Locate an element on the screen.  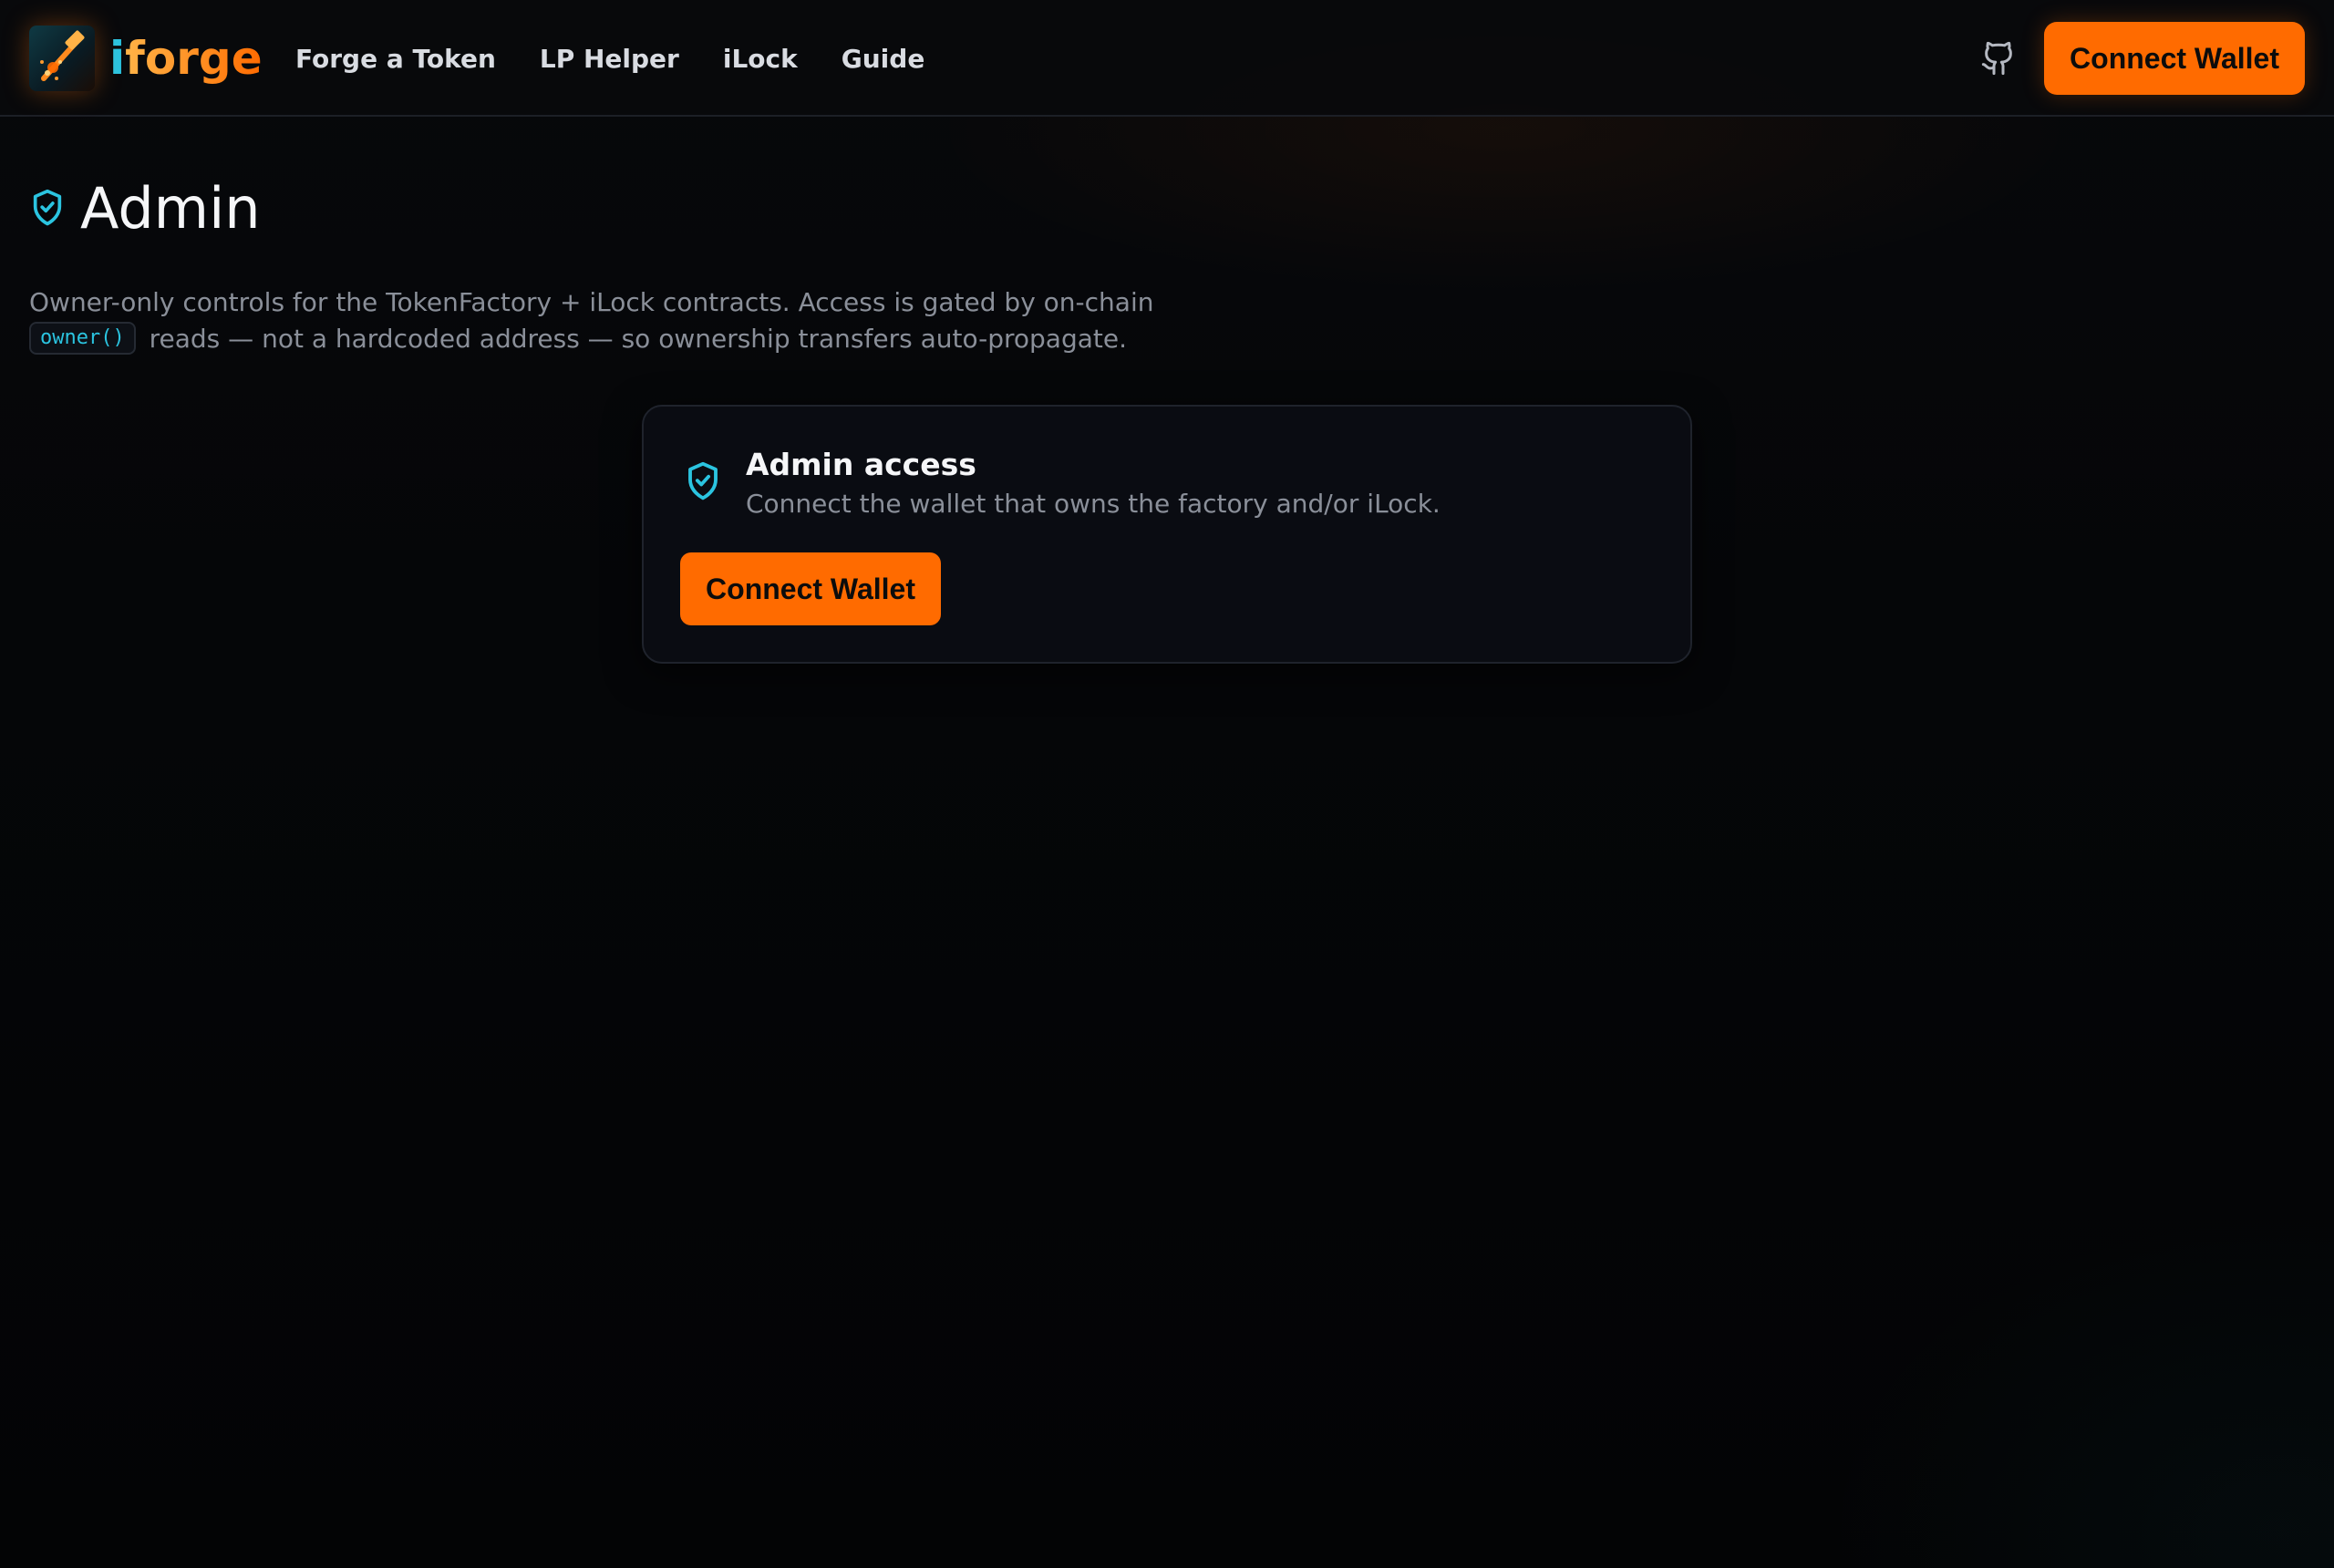
nav-item-forge-a-token: Forge a Token is located at coordinates (396, 59).